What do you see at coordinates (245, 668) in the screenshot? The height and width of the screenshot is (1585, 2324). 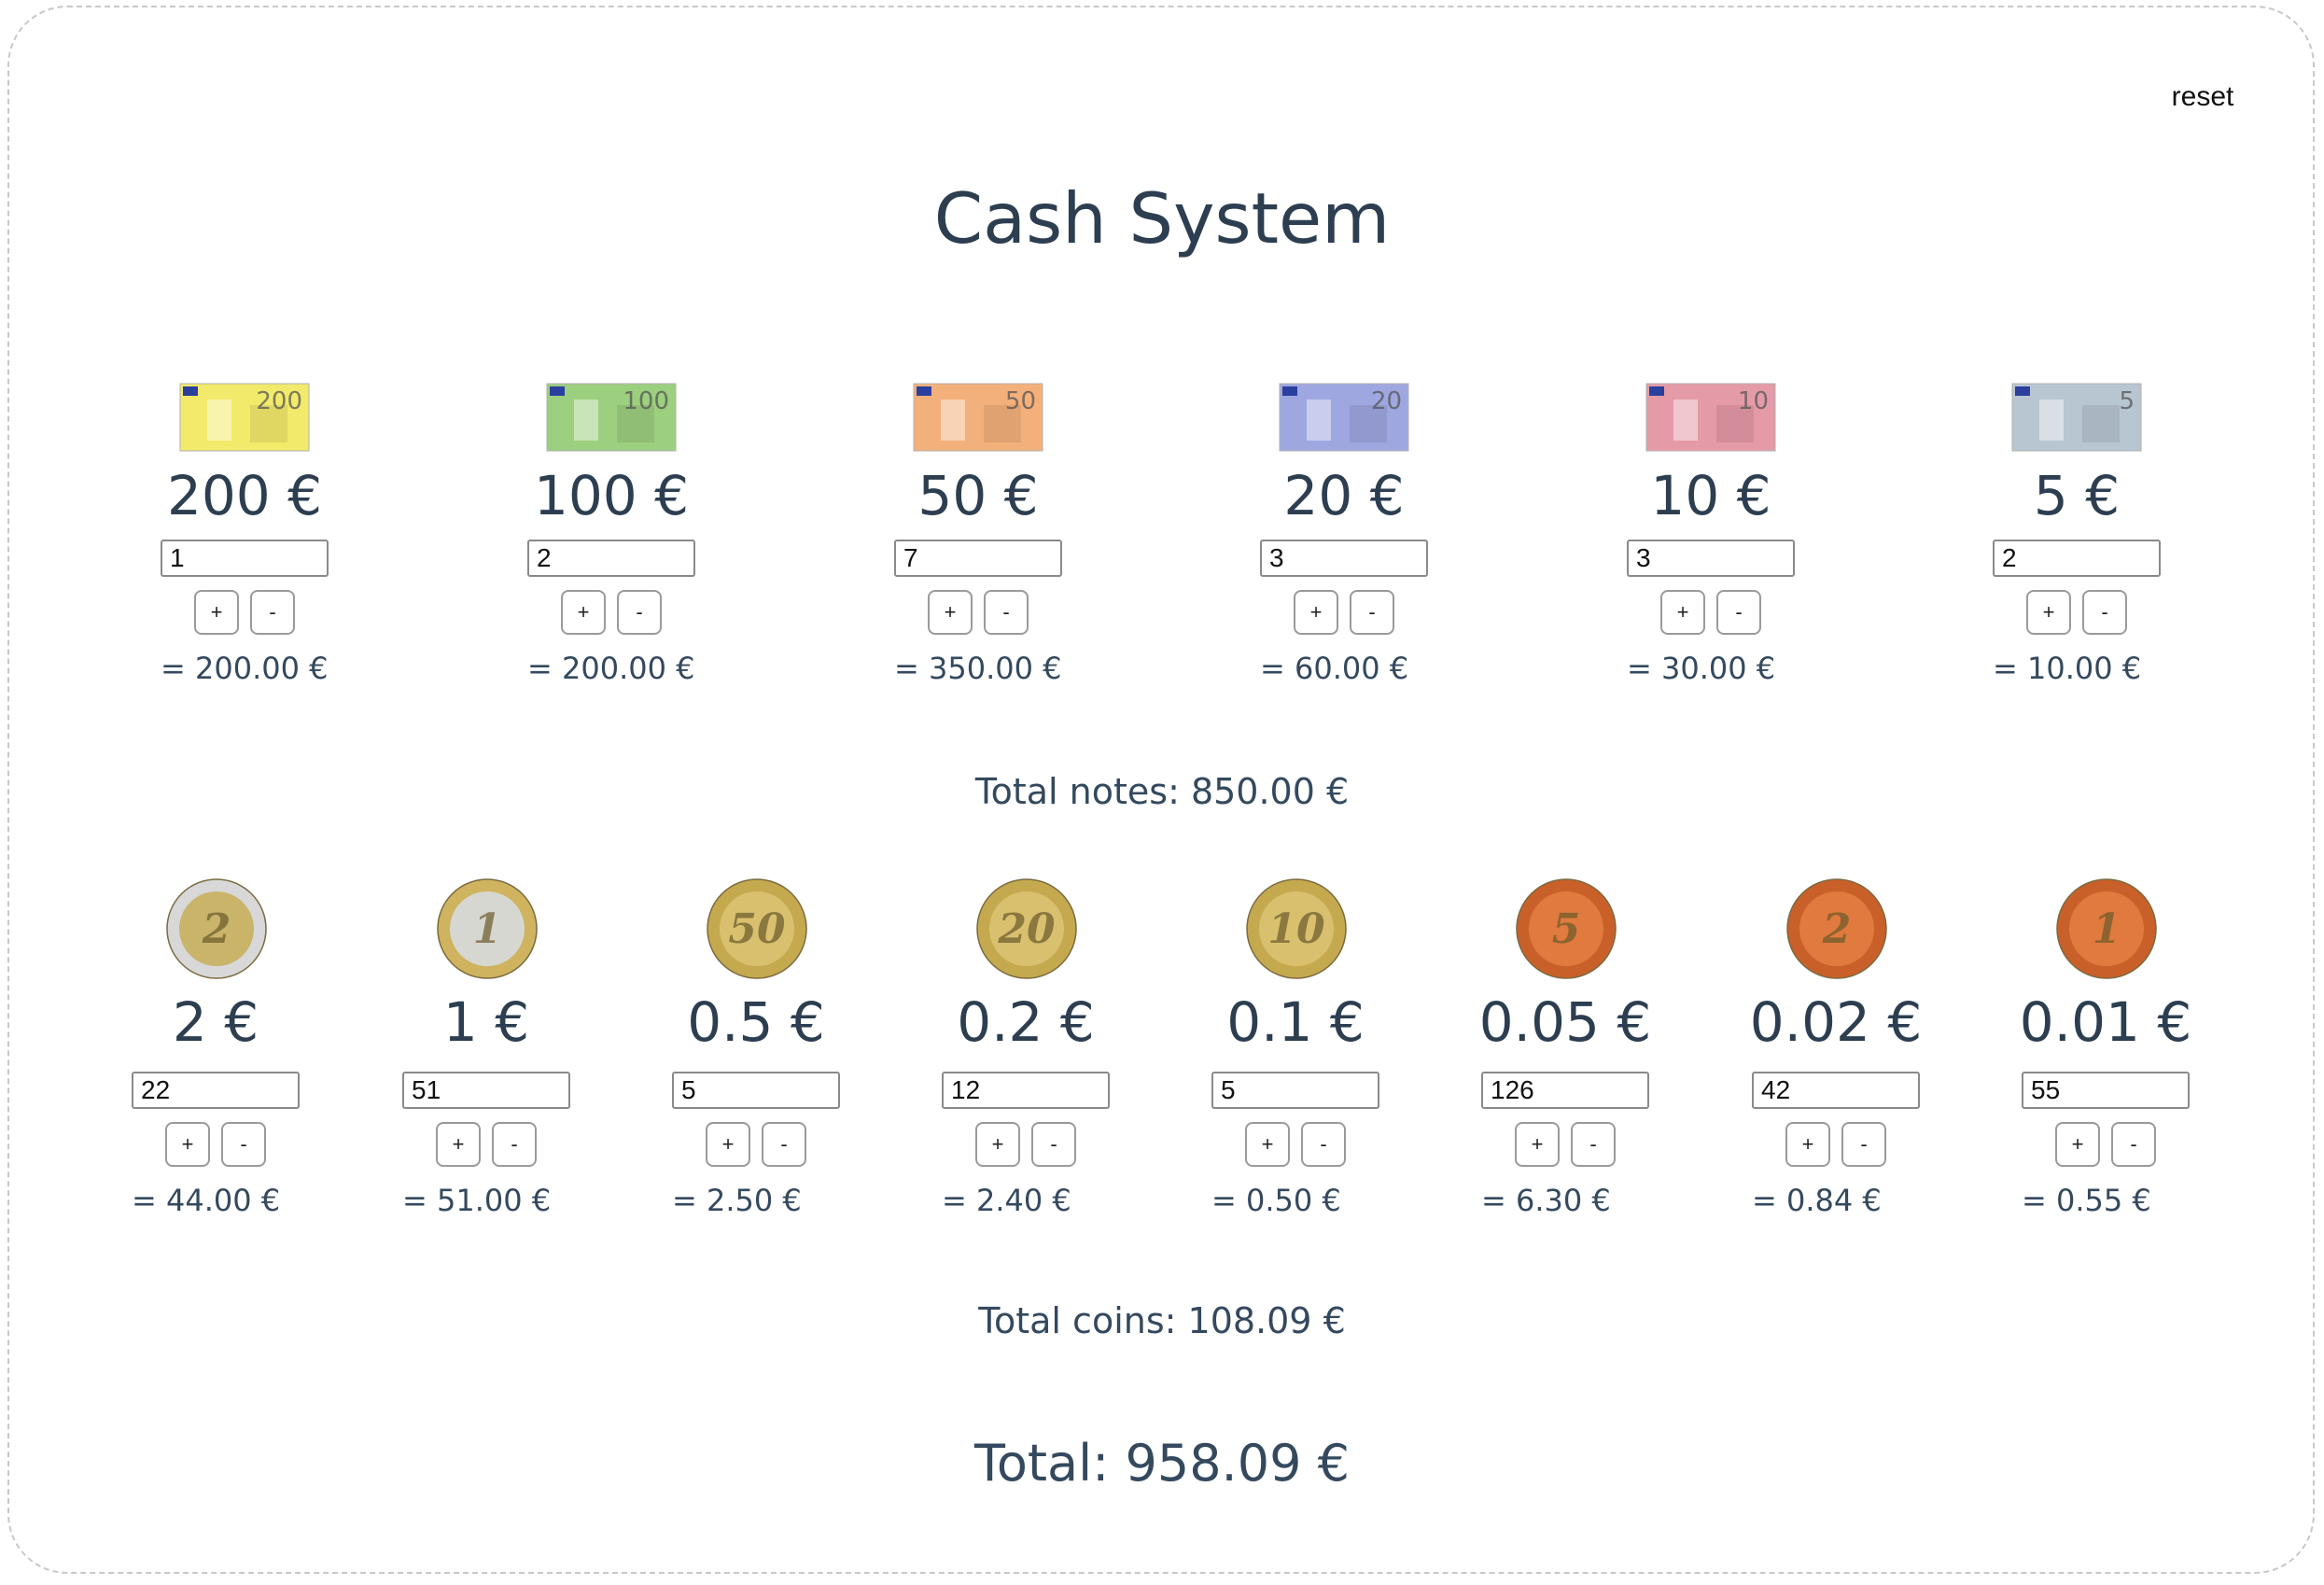 I see `subtotal: = 200.00 €` at bounding box center [245, 668].